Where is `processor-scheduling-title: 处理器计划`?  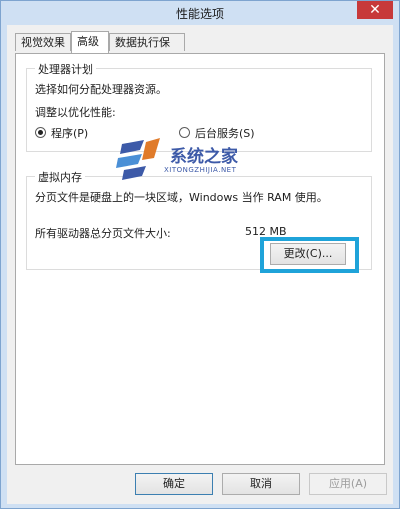 processor-scheduling-title: 处理器计划 is located at coordinates (65, 69).